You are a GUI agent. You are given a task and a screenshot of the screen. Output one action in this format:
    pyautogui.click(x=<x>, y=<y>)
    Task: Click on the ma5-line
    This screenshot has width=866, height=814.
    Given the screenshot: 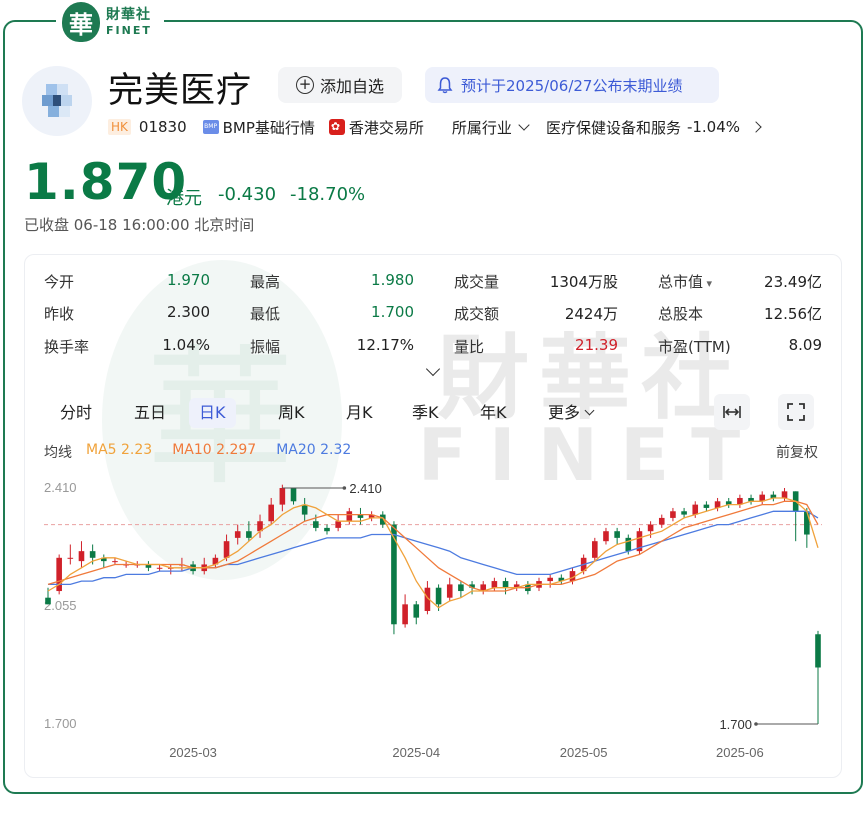 What is the action you would take?
    pyautogui.click(x=433, y=553)
    